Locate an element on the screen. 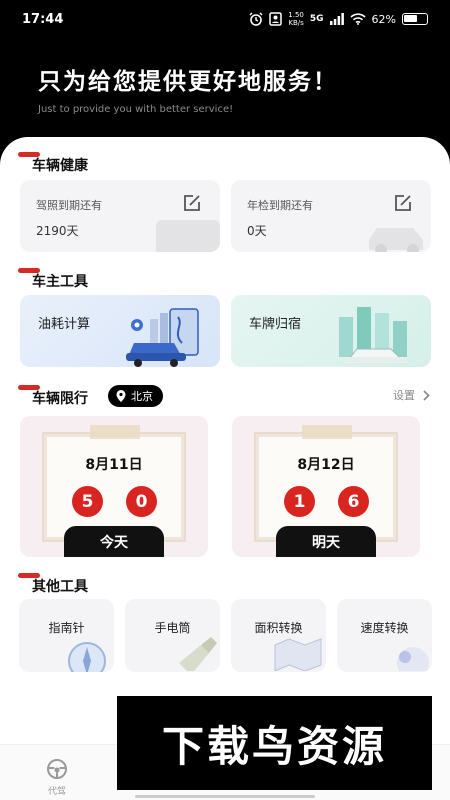 Image resolution: width=450 pixels, height=800 pixels. tool-label: 速度转换 is located at coordinates (384, 628).